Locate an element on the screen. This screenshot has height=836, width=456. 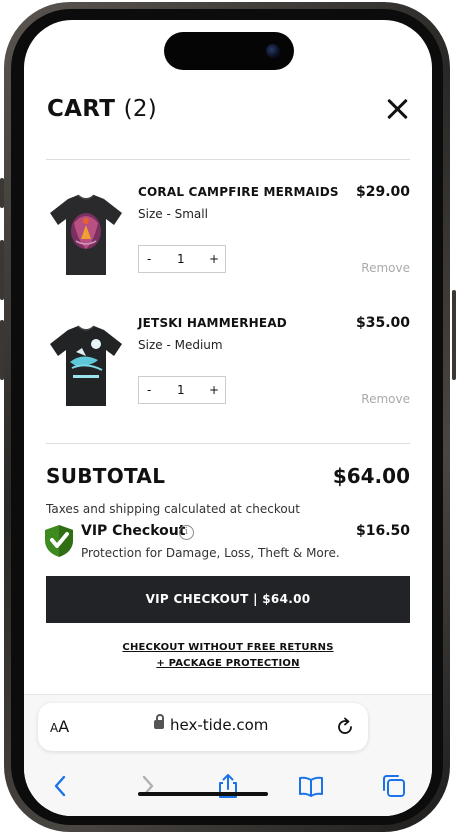
reader-text-size-button: AA is located at coordinates (59, 726).